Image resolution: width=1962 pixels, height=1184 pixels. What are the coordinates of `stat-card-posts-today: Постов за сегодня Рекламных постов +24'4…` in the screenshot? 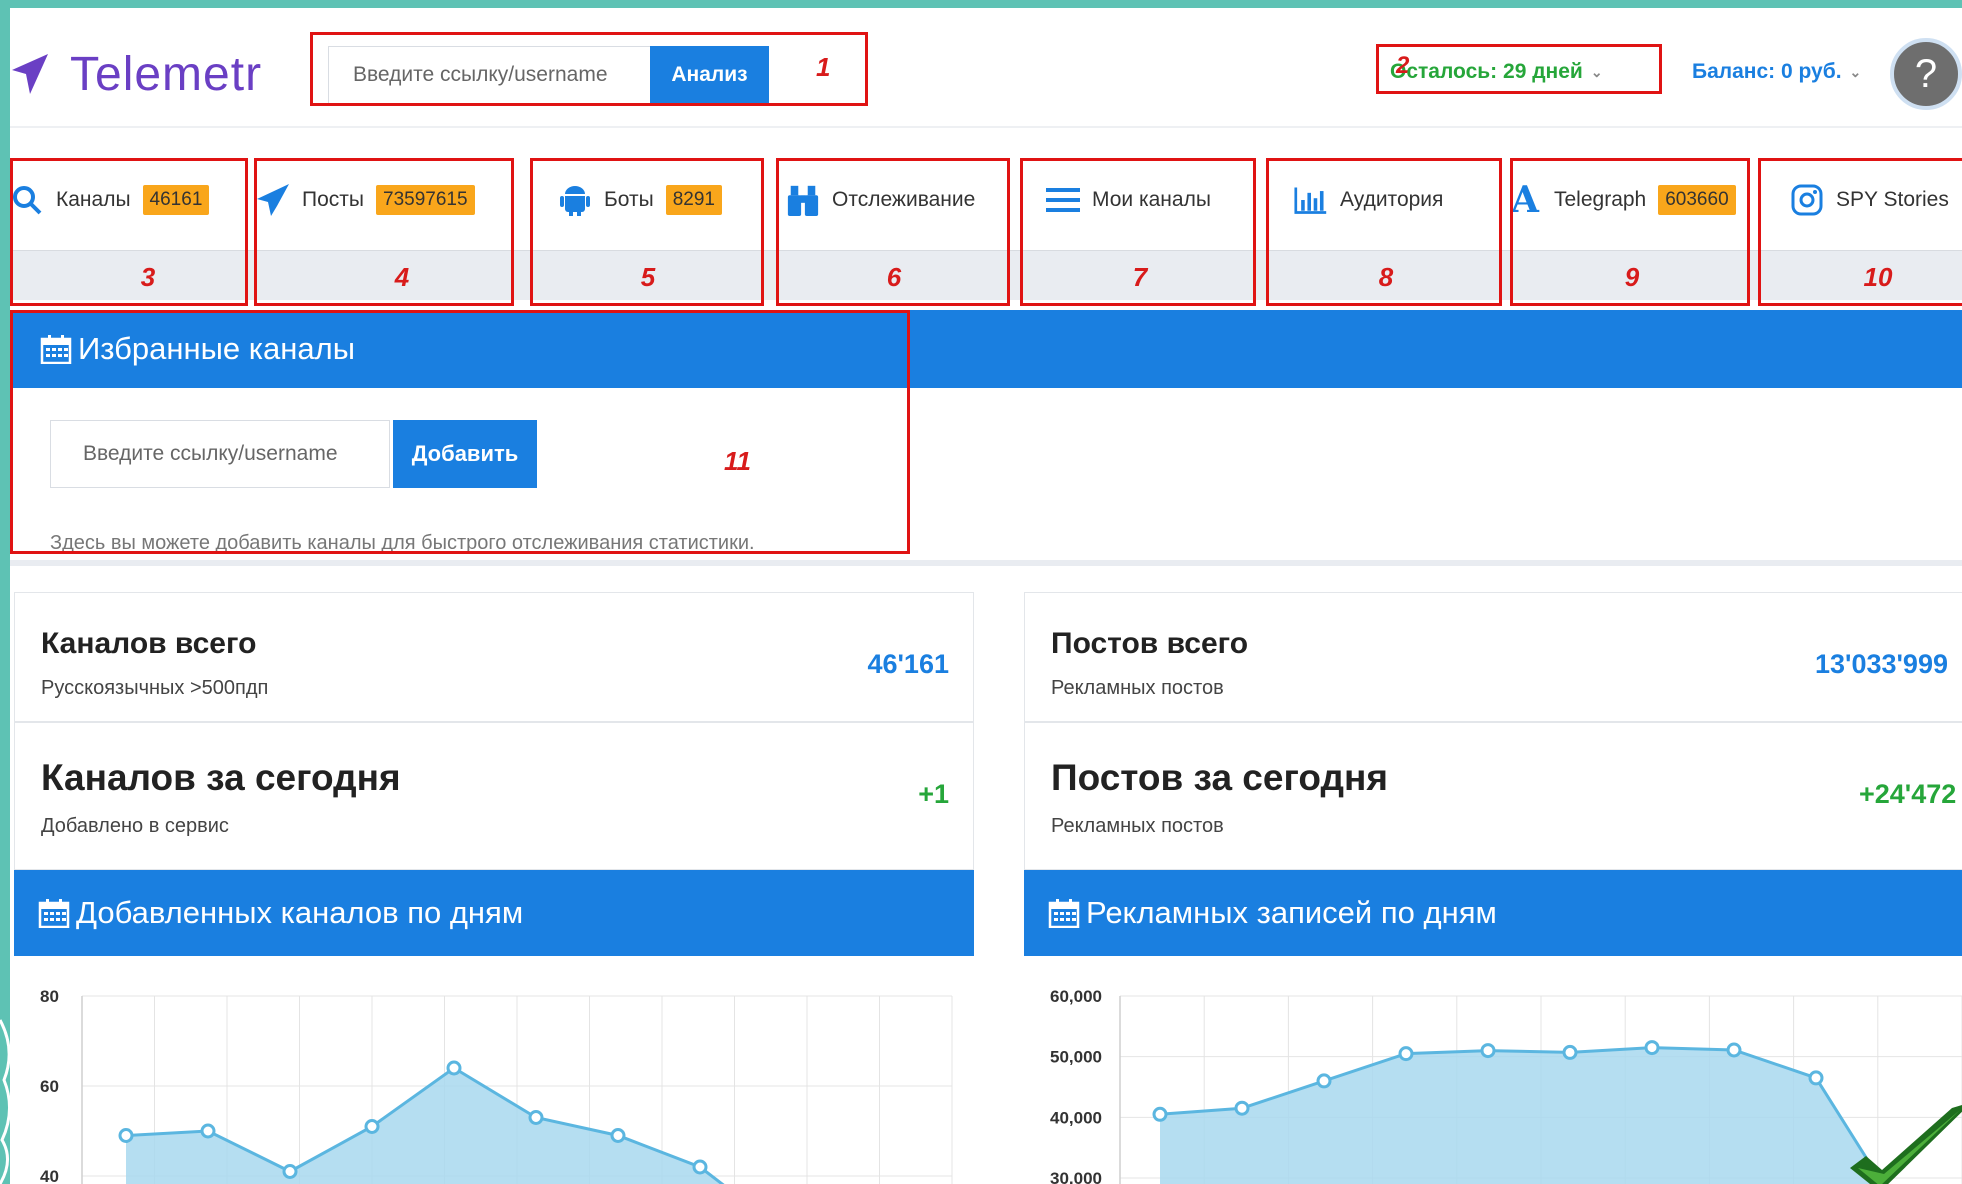 It's located at (1493, 796).